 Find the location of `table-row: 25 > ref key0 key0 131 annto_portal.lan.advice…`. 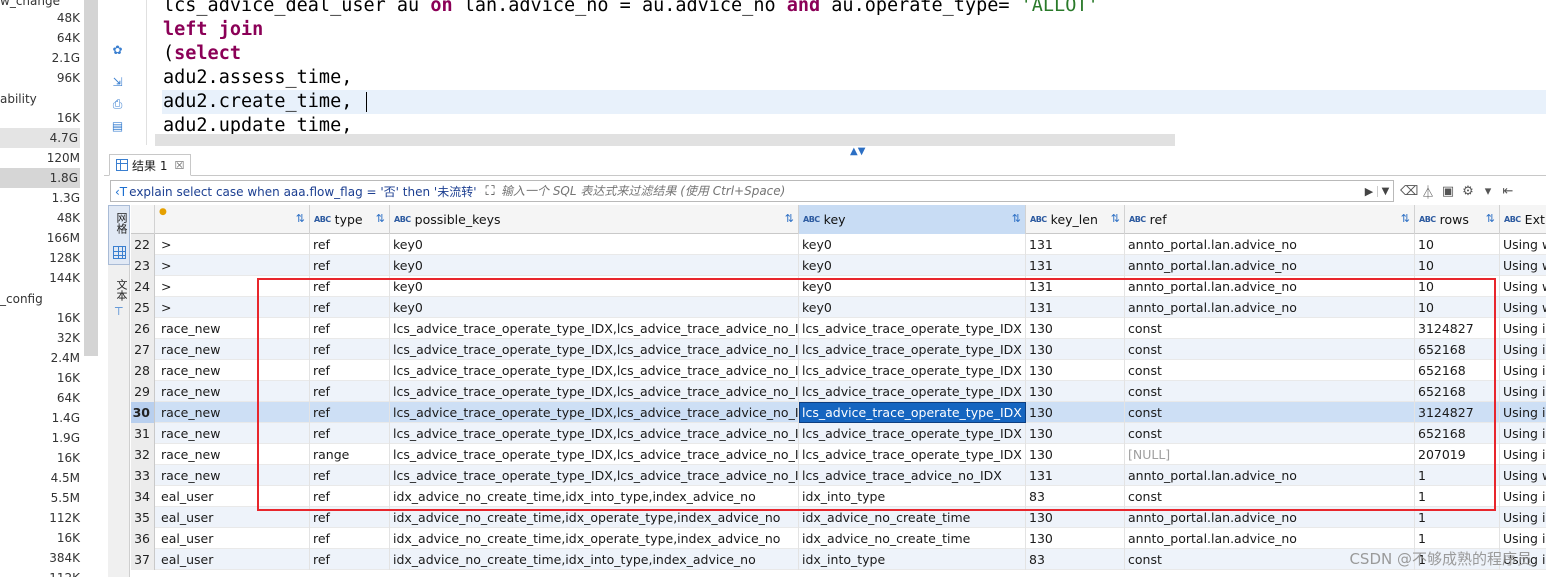

table-row: 25 > ref key0 key0 131 annto_portal.lan.advice… is located at coordinates (838, 307).